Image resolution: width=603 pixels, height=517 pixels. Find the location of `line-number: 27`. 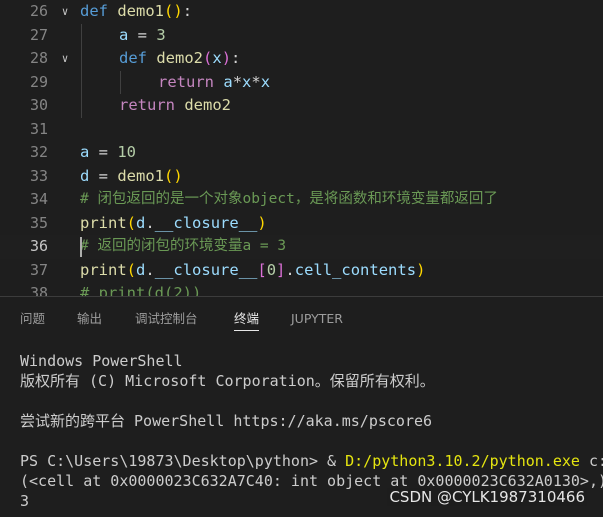

line-number: 27 is located at coordinates (38, 34).